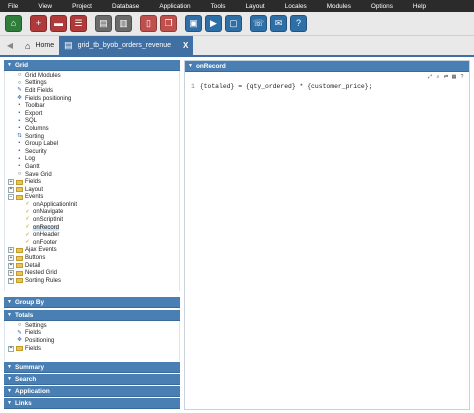  Describe the element at coordinates (92, 391) in the screenshot. I see `section-header-application: ▼ Application` at that location.